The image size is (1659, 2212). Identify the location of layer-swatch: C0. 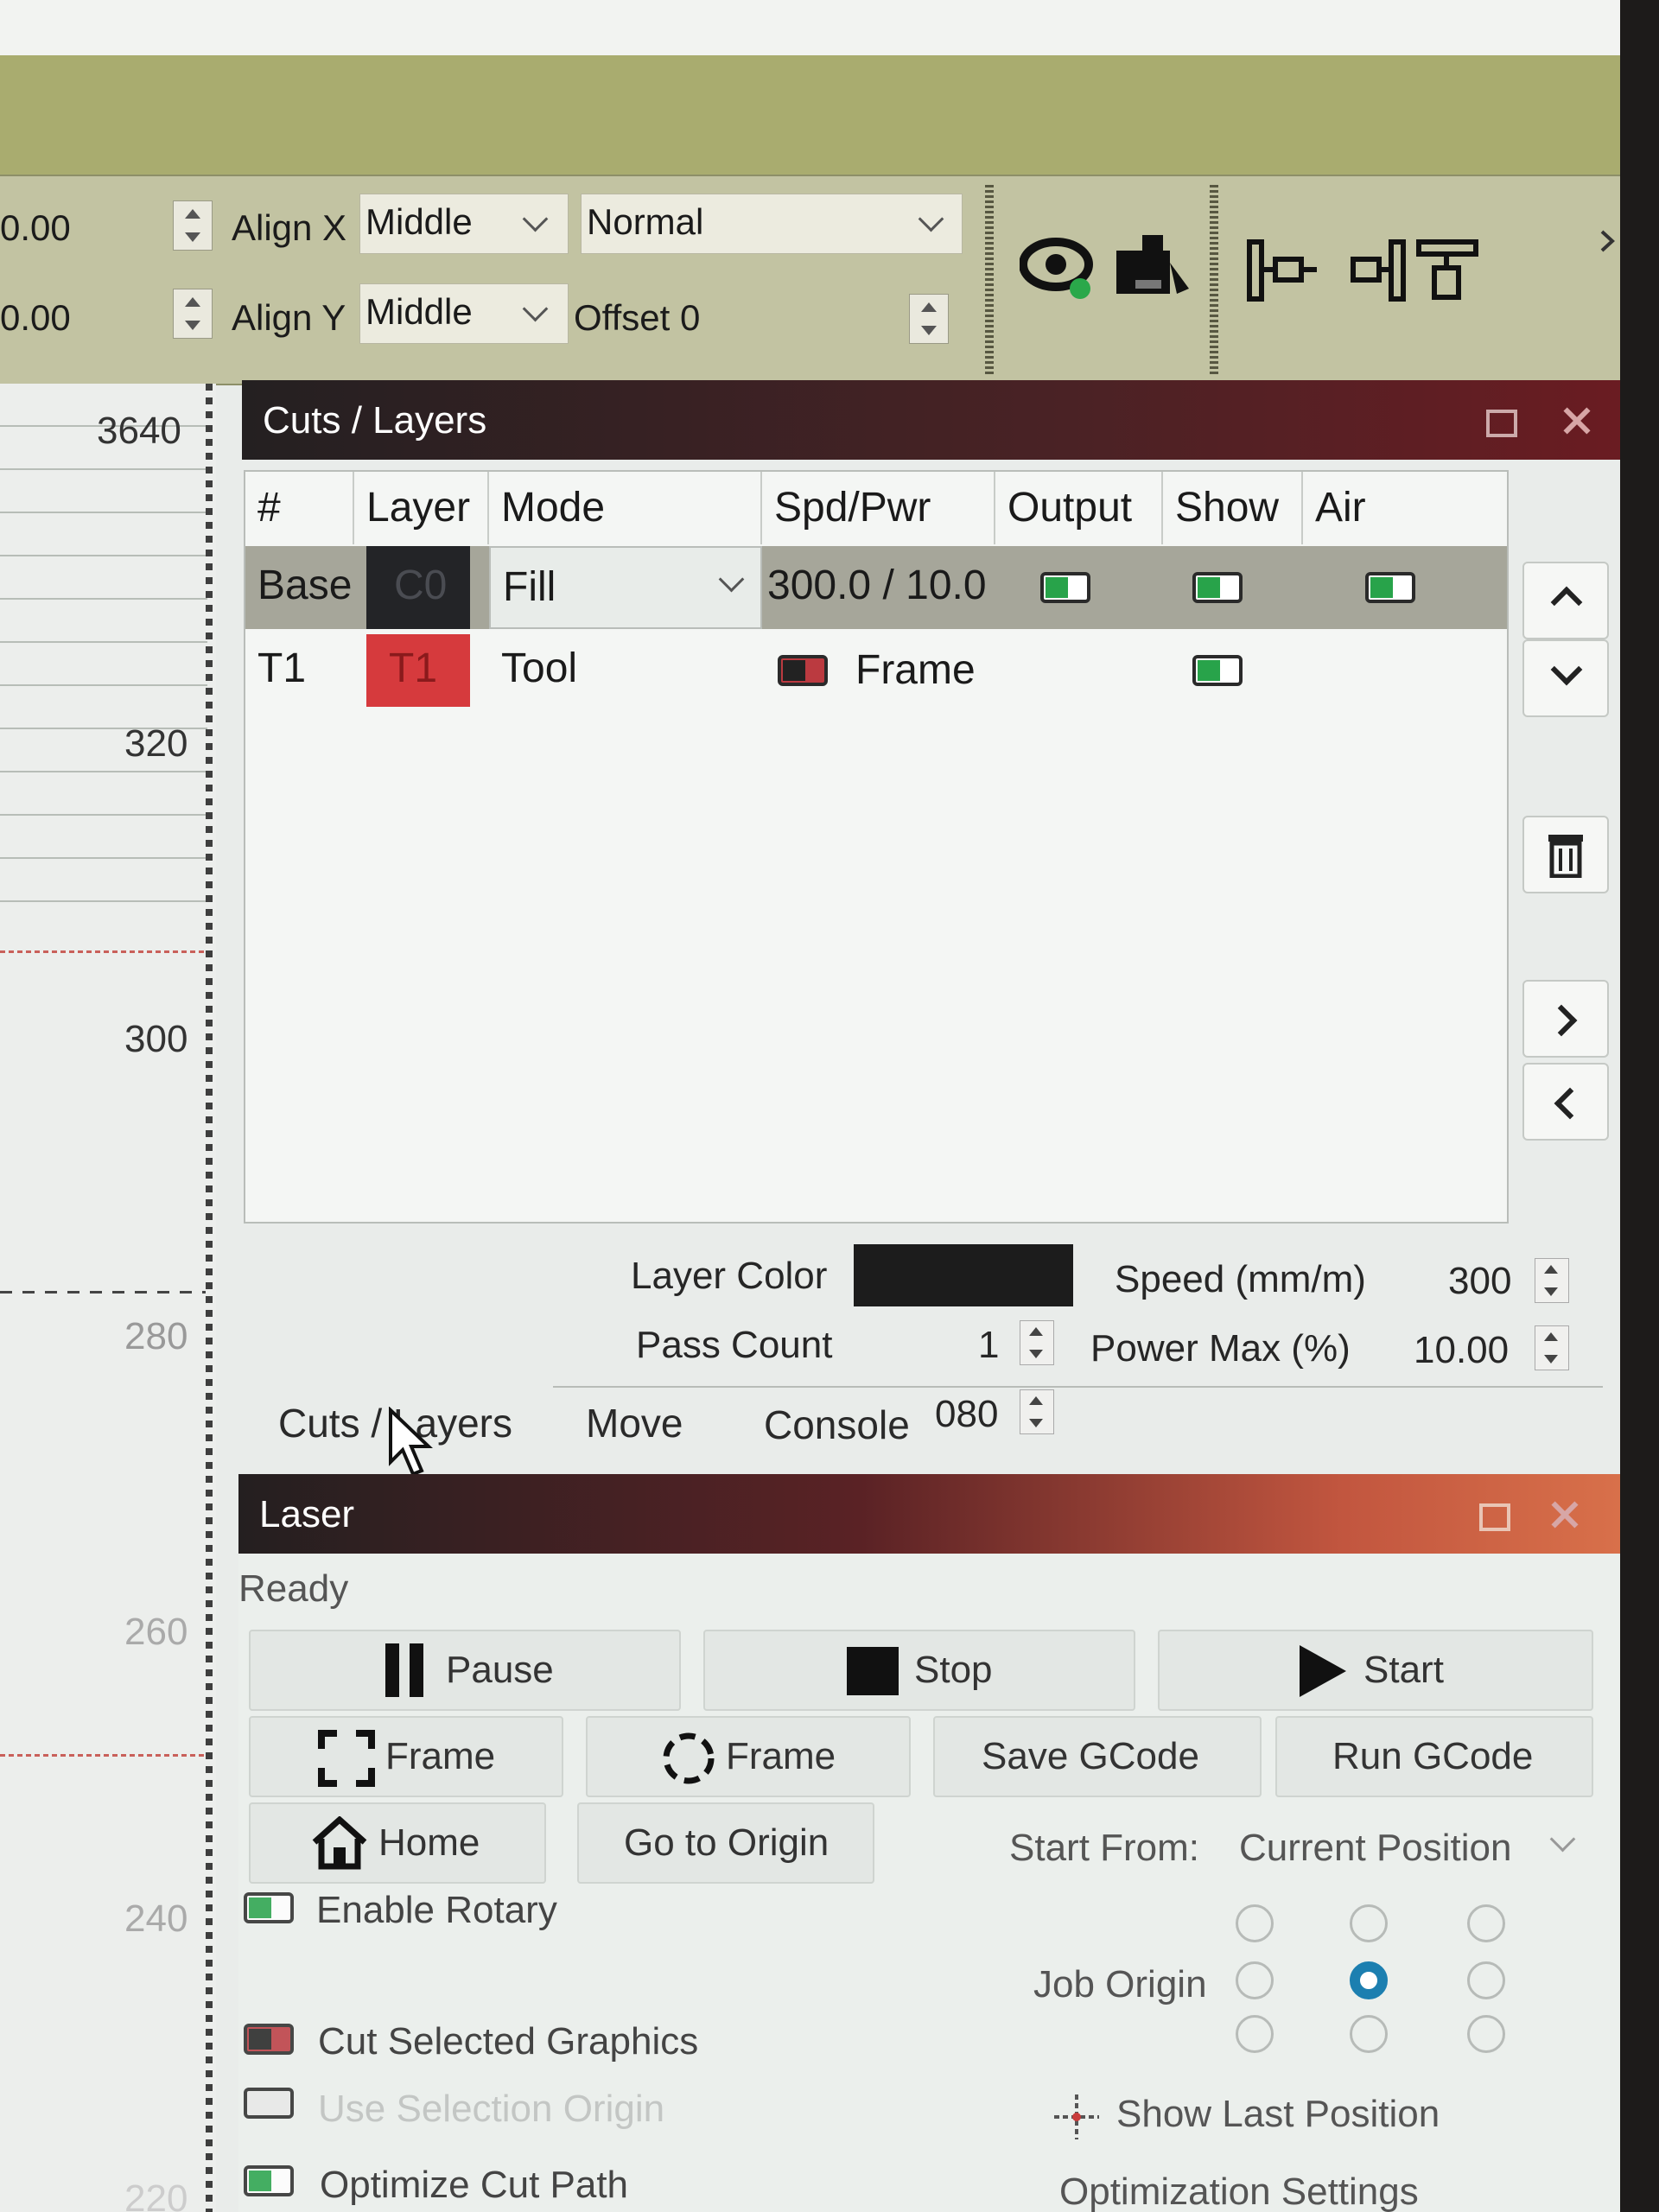
(418, 587).